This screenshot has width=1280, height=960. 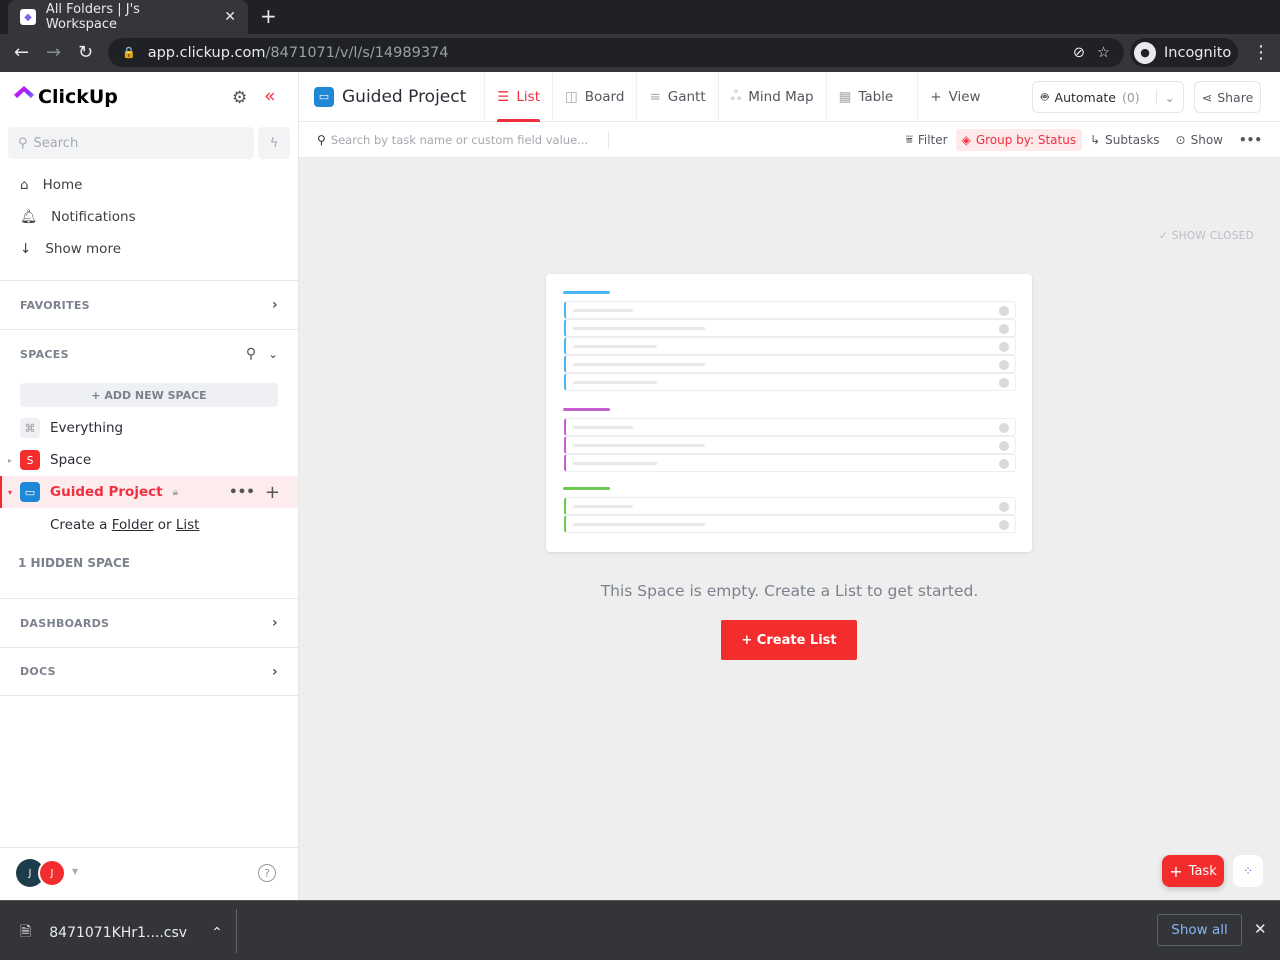 I want to click on lock-icon: 🔒︎, so click(x=175, y=492).